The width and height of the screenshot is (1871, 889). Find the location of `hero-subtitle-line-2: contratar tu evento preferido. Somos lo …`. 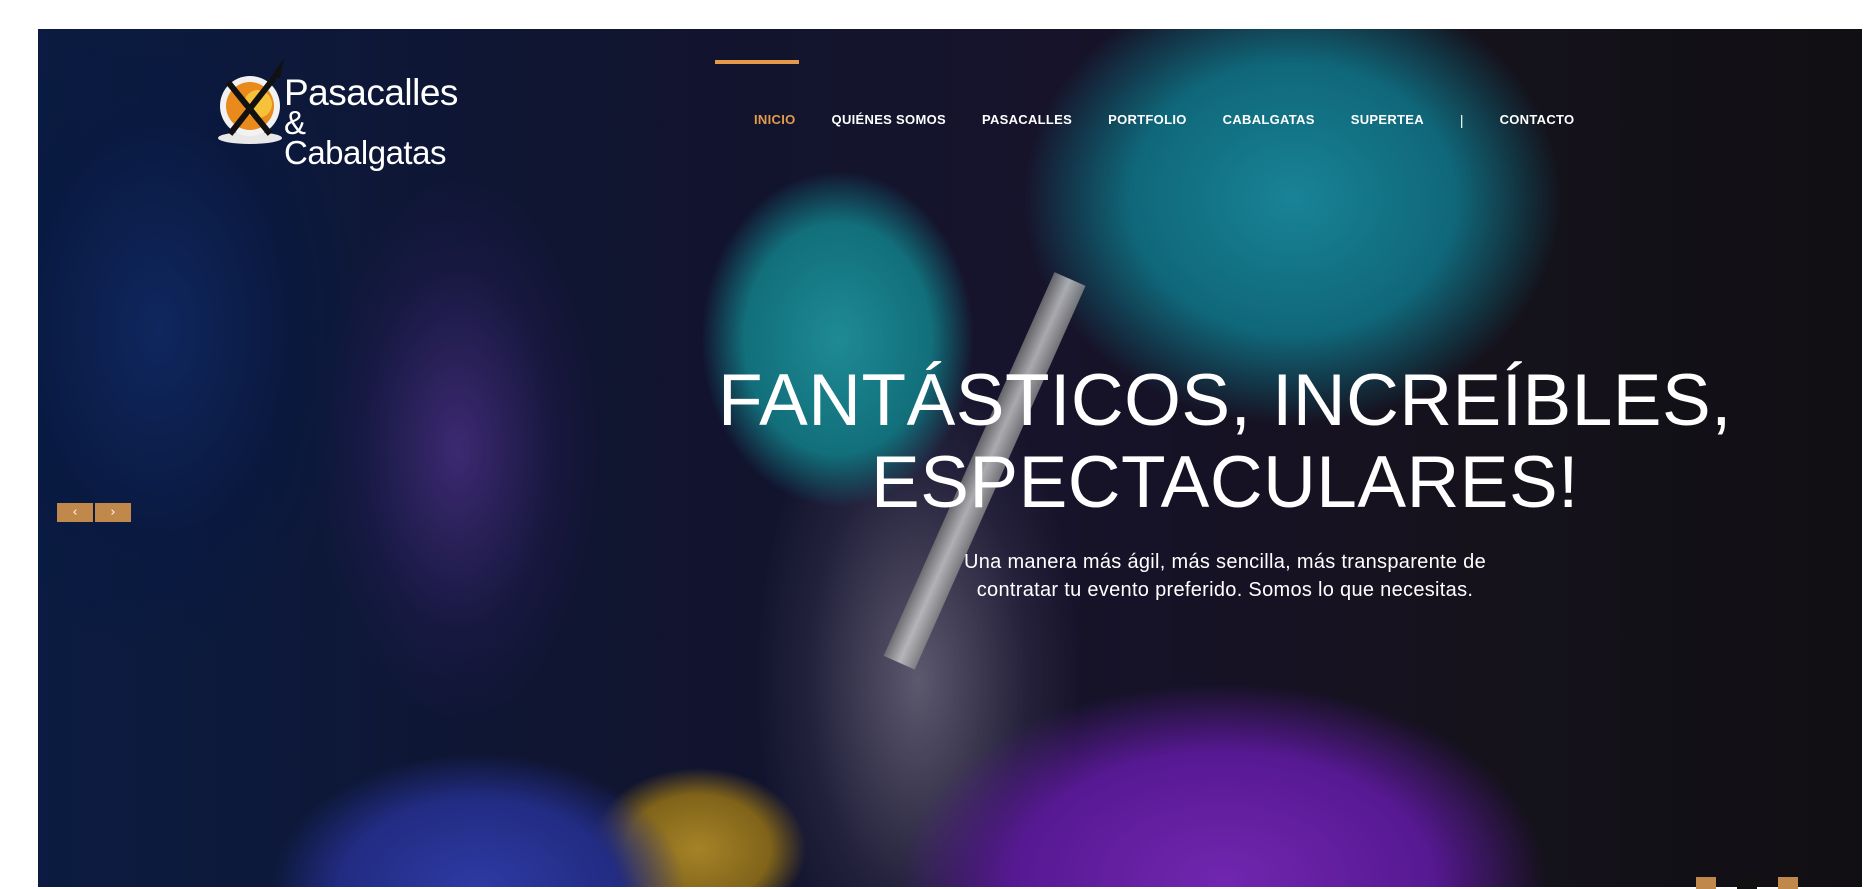

hero-subtitle-line-2: contratar tu evento preferido. Somos lo … is located at coordinates (1225, 590).